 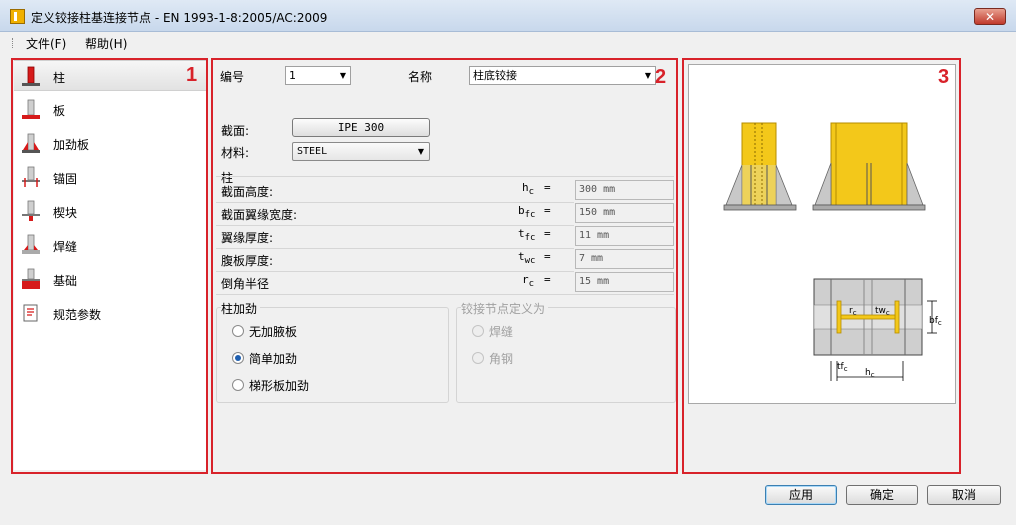 What do you see at coordinates (882, 495) in the screenshot?
I see `ok-button: 确定` at bounding box center [882, 495].